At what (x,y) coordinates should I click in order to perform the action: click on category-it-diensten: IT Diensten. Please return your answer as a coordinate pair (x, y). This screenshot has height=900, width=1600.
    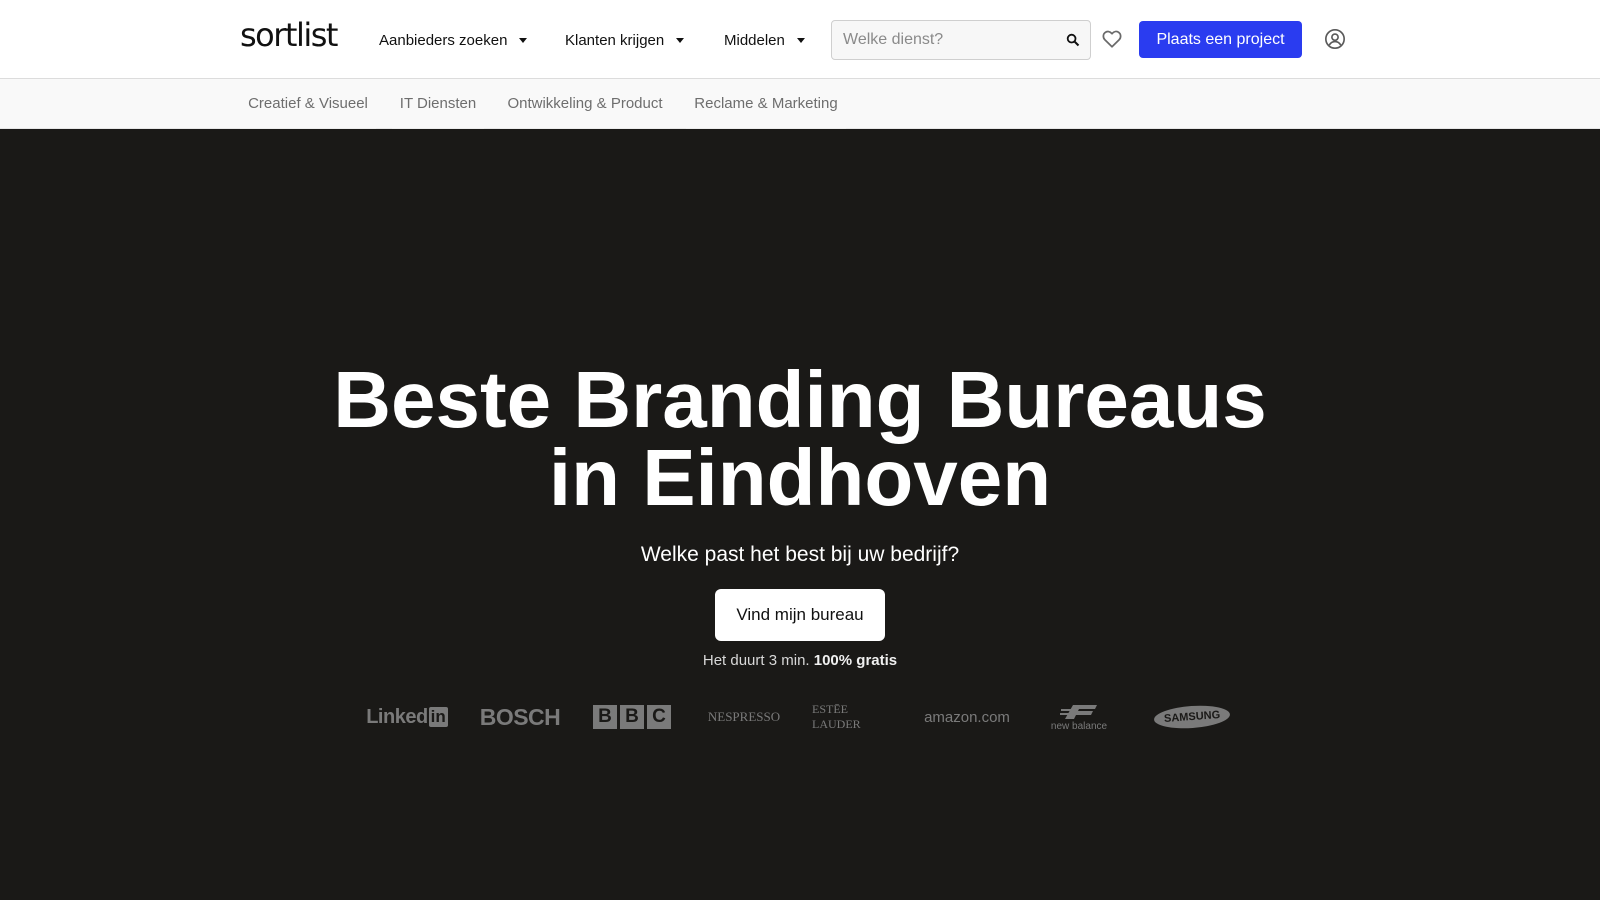
    Looking at the image, I should click on (438, 104).